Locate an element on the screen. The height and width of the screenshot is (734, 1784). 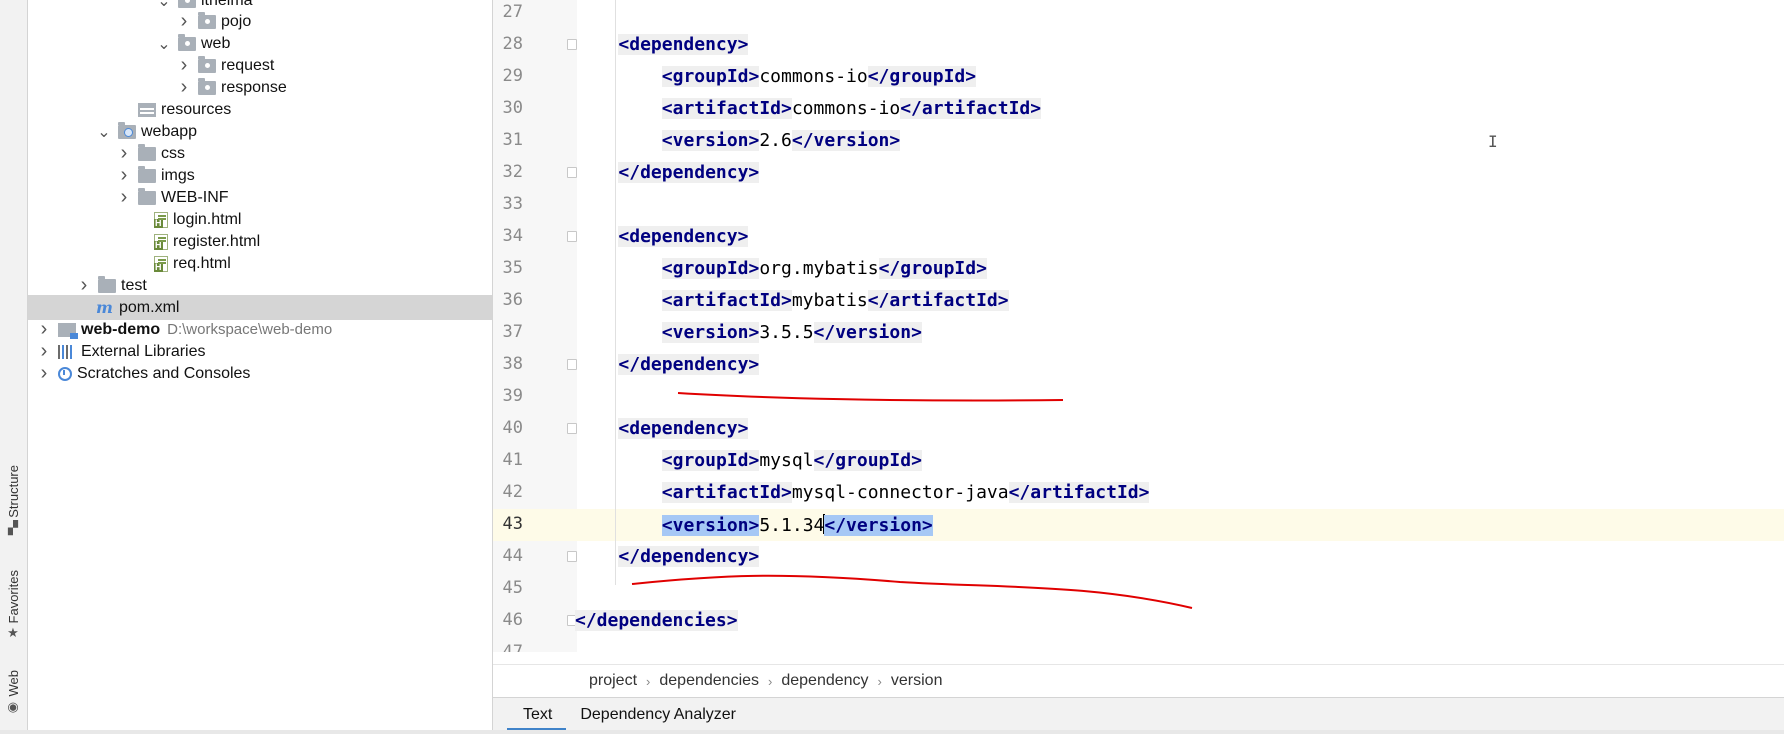
xml-tag: <groupId> is located at coordinates (710, 268).